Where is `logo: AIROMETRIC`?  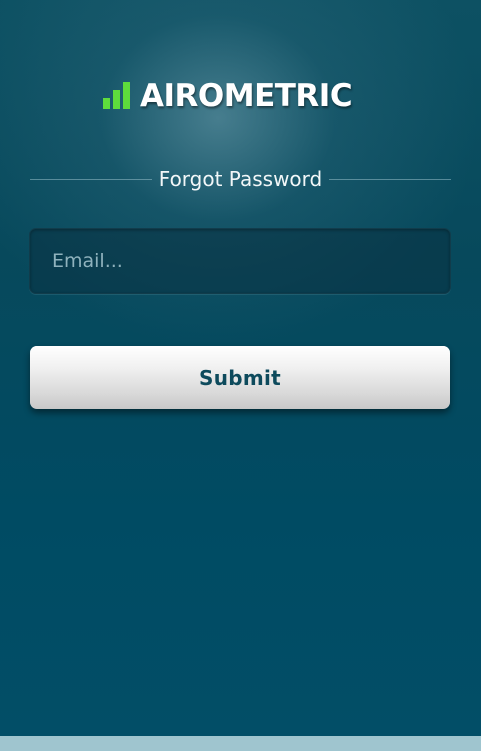
logo: AIROMETRIC is located at coordinates (228, 96).